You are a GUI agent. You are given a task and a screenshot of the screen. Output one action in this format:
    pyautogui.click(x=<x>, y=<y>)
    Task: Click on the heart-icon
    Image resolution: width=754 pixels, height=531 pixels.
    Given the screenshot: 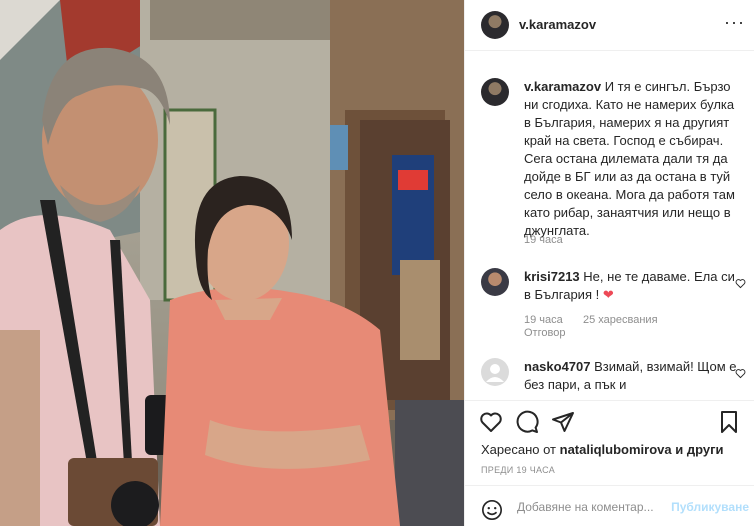 What is the action you would take?
    pyautogui.click(x=491, y=422)
    